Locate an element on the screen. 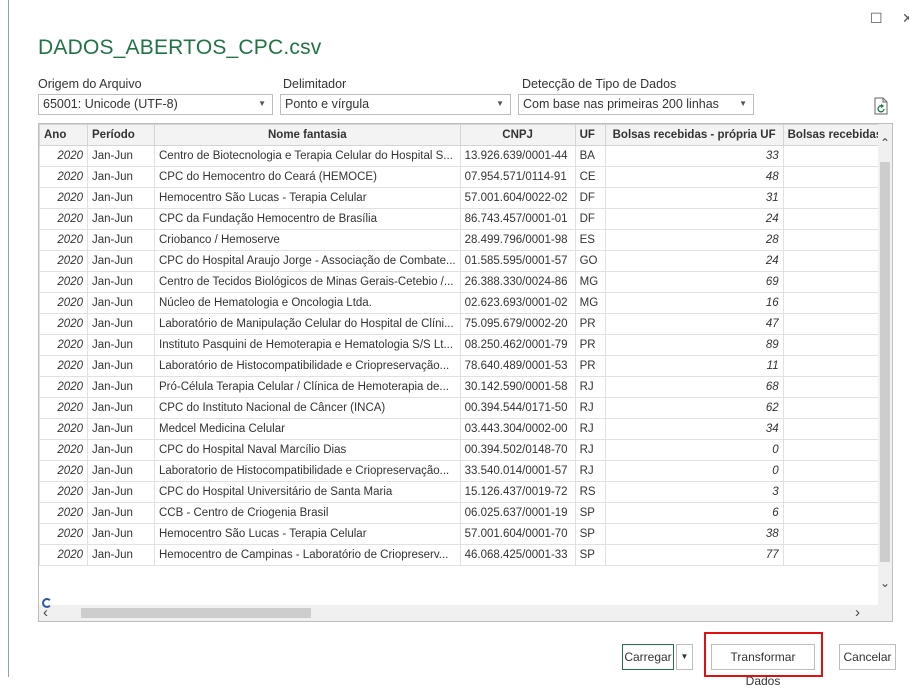  file-title: DADOS_ABERTOS_CPC.csv is located at coordinates (180, 47).